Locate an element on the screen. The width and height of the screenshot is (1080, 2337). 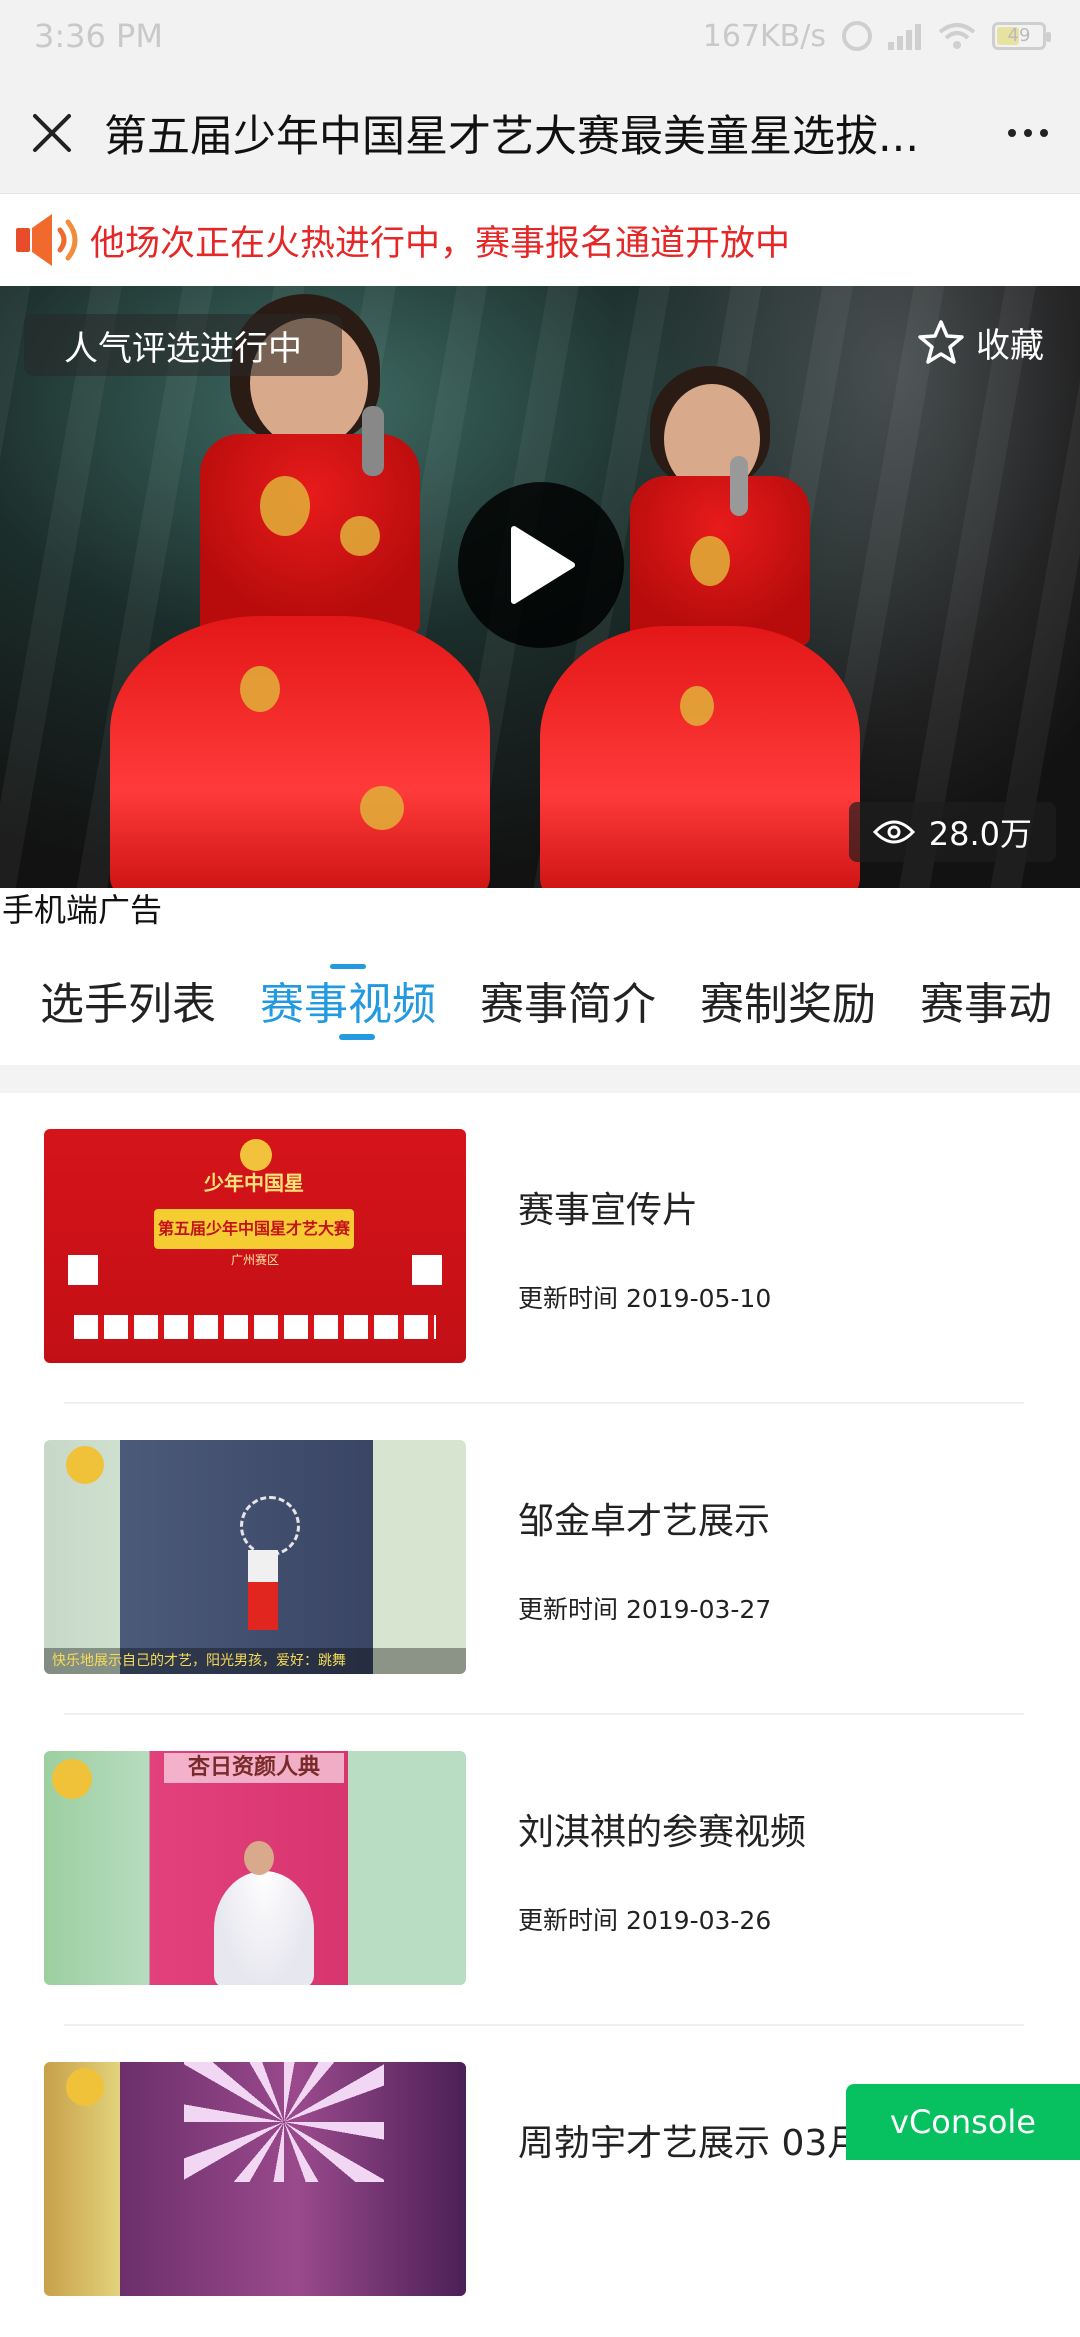
close-icon is located at coordinates (52, 133).